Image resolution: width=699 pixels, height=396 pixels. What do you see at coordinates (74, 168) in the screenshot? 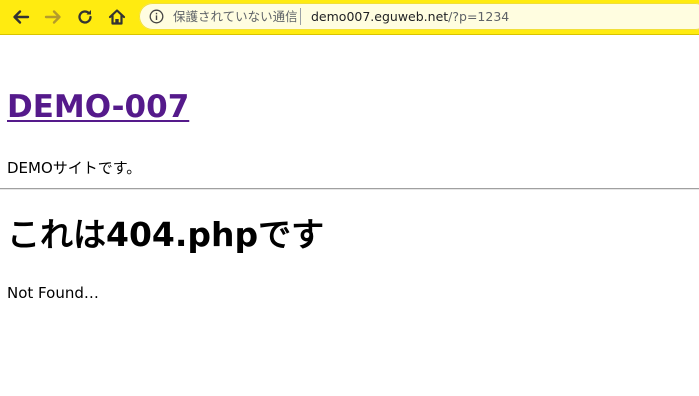
I see `site-description: DEMOサイトです。` at bounding box center [74, 168].